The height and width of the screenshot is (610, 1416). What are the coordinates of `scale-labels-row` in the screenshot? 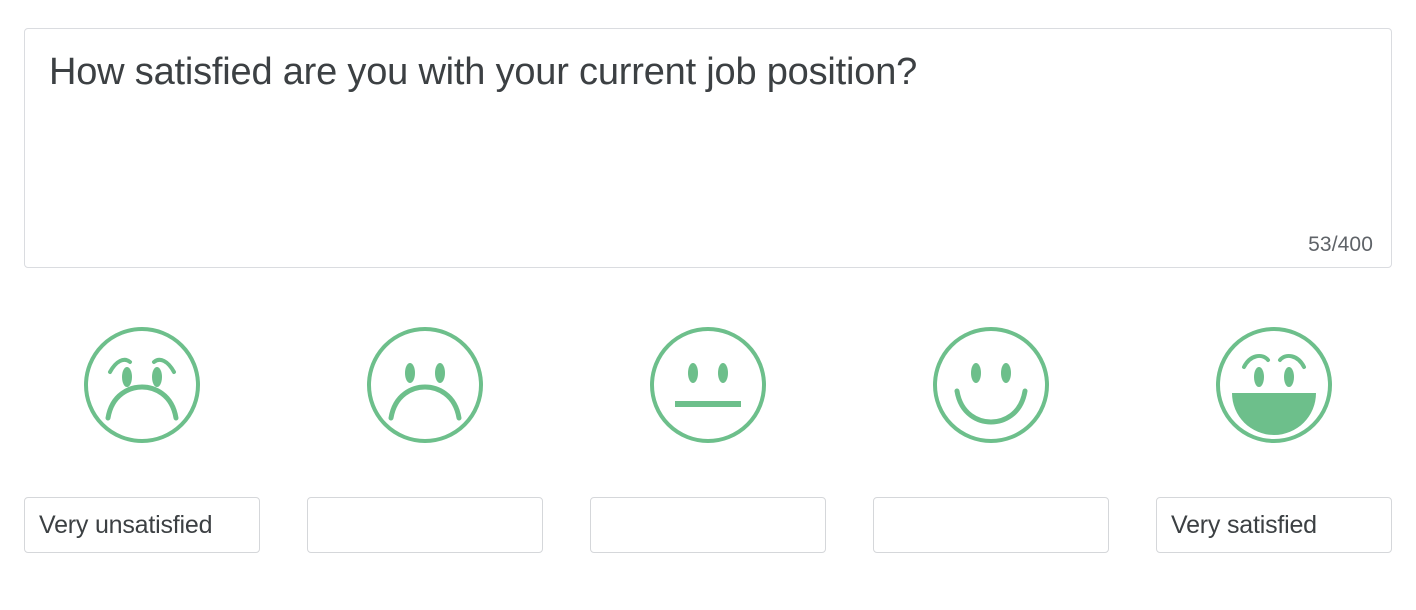 It's located at (708, 525).